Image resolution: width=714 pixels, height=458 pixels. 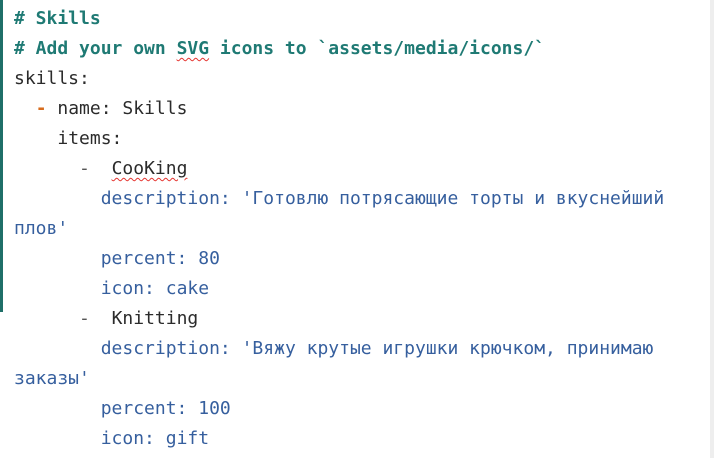 What do you see at coordinates (52, 378) in the screenshot?
I see `description-value-wrap: заказы'` at bounding box center [52, 378].